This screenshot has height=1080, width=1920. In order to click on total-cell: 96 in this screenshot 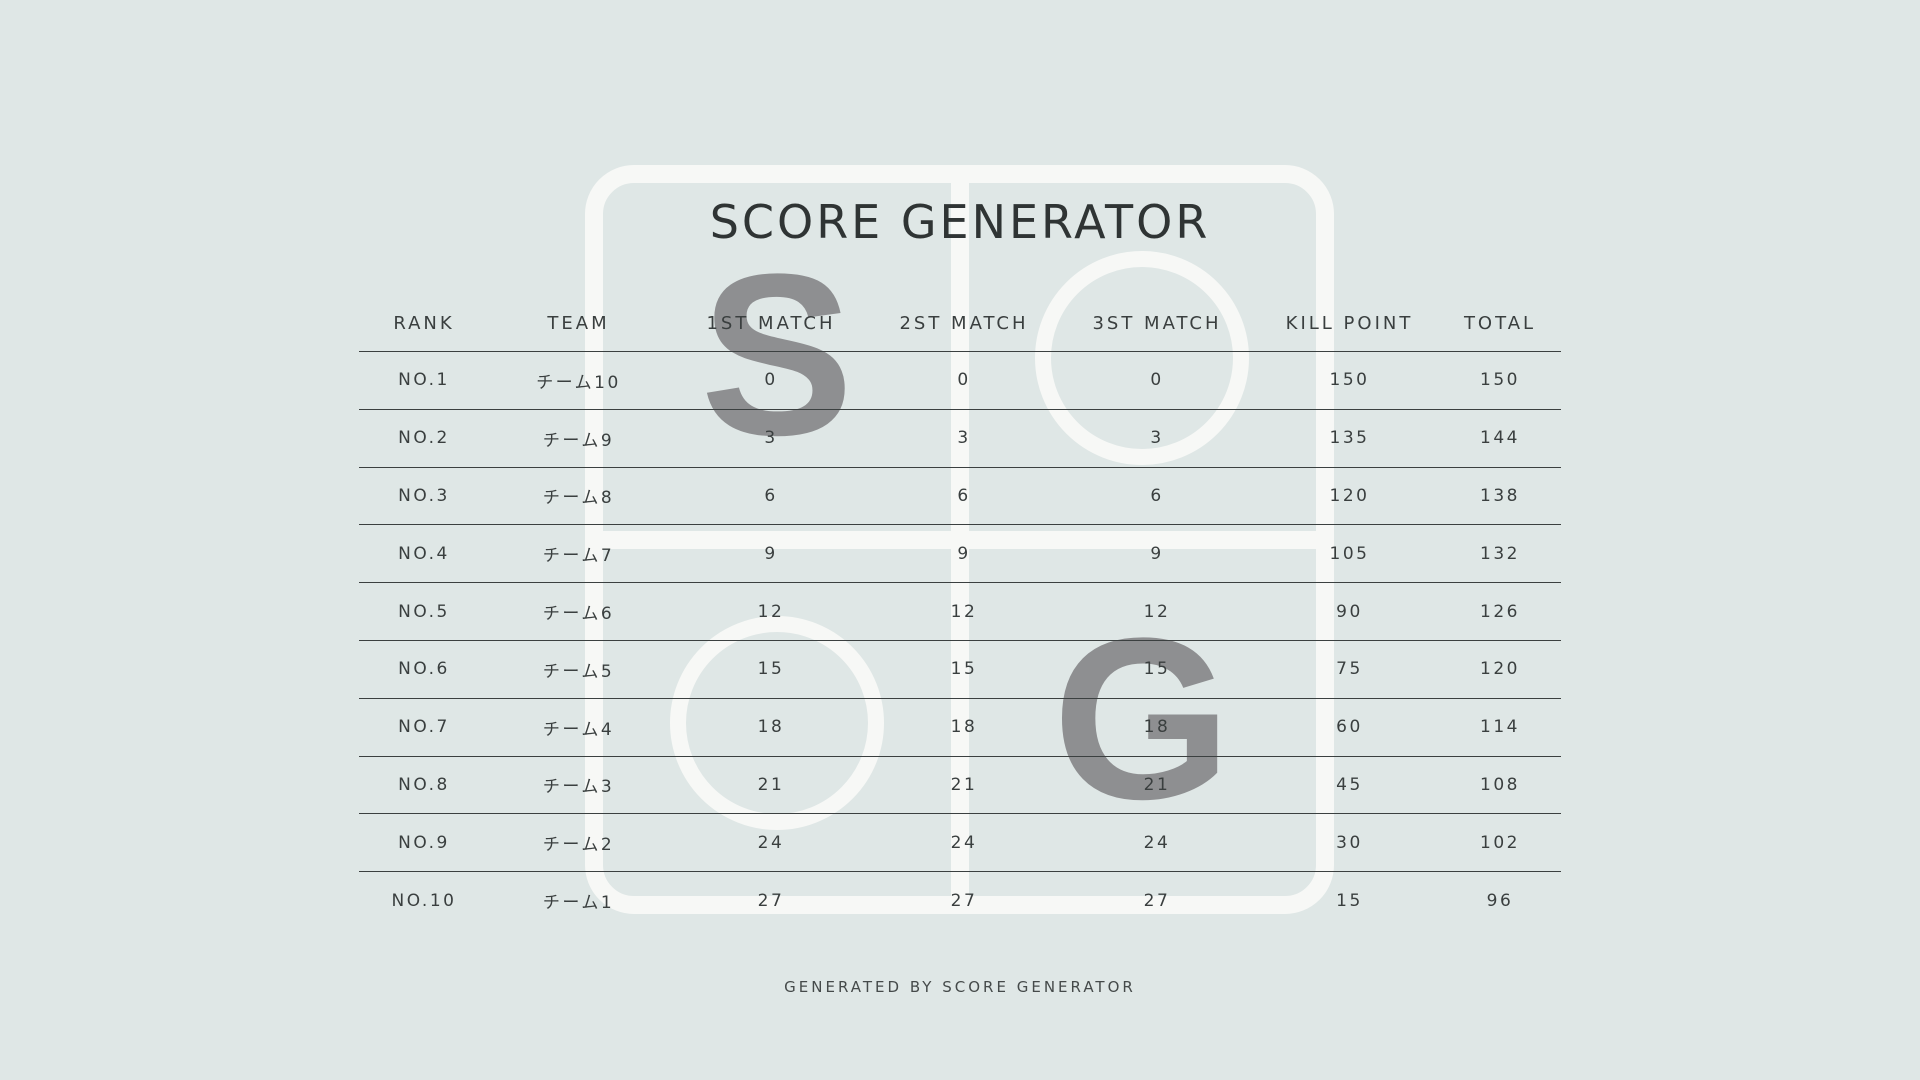, I will do `click(1500, 900)`.